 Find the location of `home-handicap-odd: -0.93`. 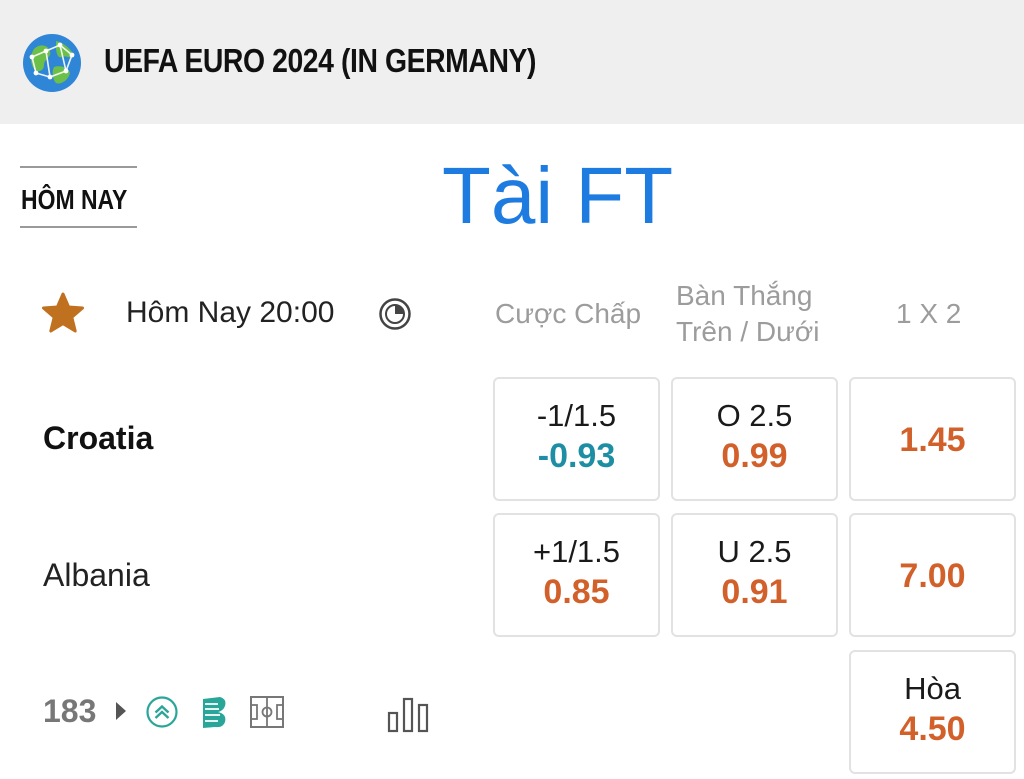

home-handicap-odd: -0.93 is located at coordinates (576, 456).